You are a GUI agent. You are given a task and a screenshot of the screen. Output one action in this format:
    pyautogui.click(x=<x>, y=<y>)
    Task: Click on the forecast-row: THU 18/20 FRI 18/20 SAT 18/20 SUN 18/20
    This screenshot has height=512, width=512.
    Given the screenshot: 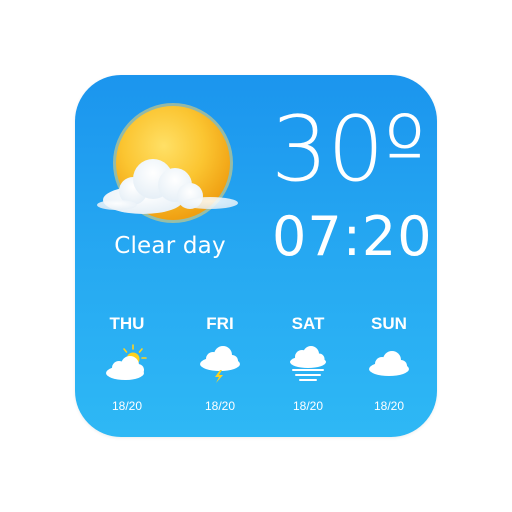 What is the action you would take?
    pyautogui.click(x=256, y=363)
    